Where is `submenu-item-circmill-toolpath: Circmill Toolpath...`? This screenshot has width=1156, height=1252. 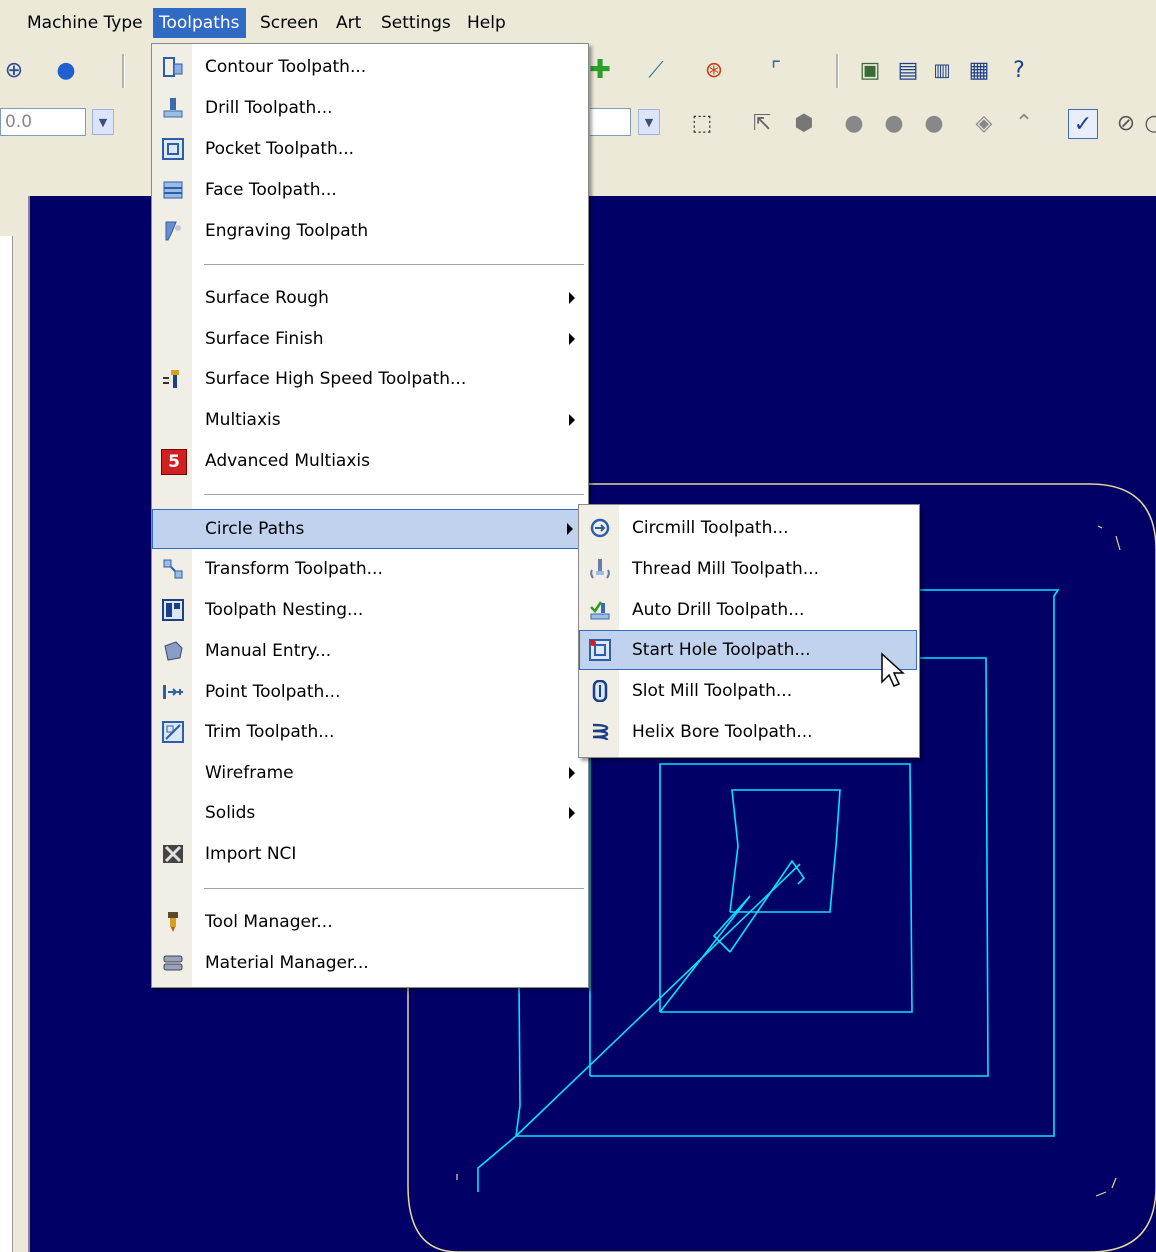
submenu-item-circmill-toolpath: Circmill Toolpath... is located at coordinates (749, 528).